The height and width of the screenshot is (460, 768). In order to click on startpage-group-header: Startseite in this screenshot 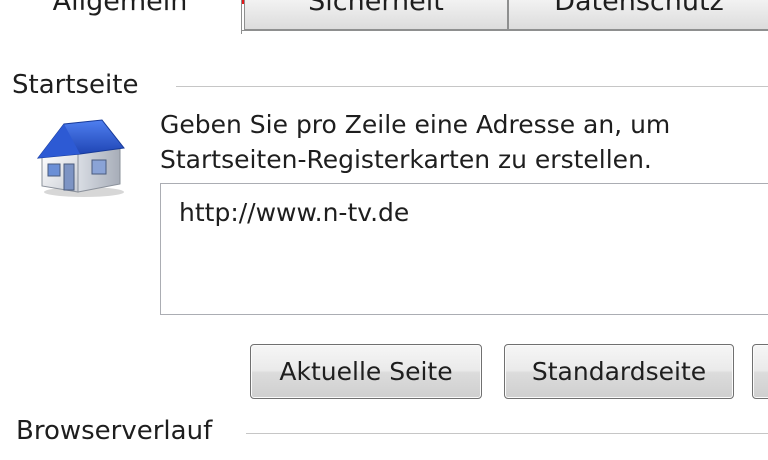, I will do `click(75, 85)`.